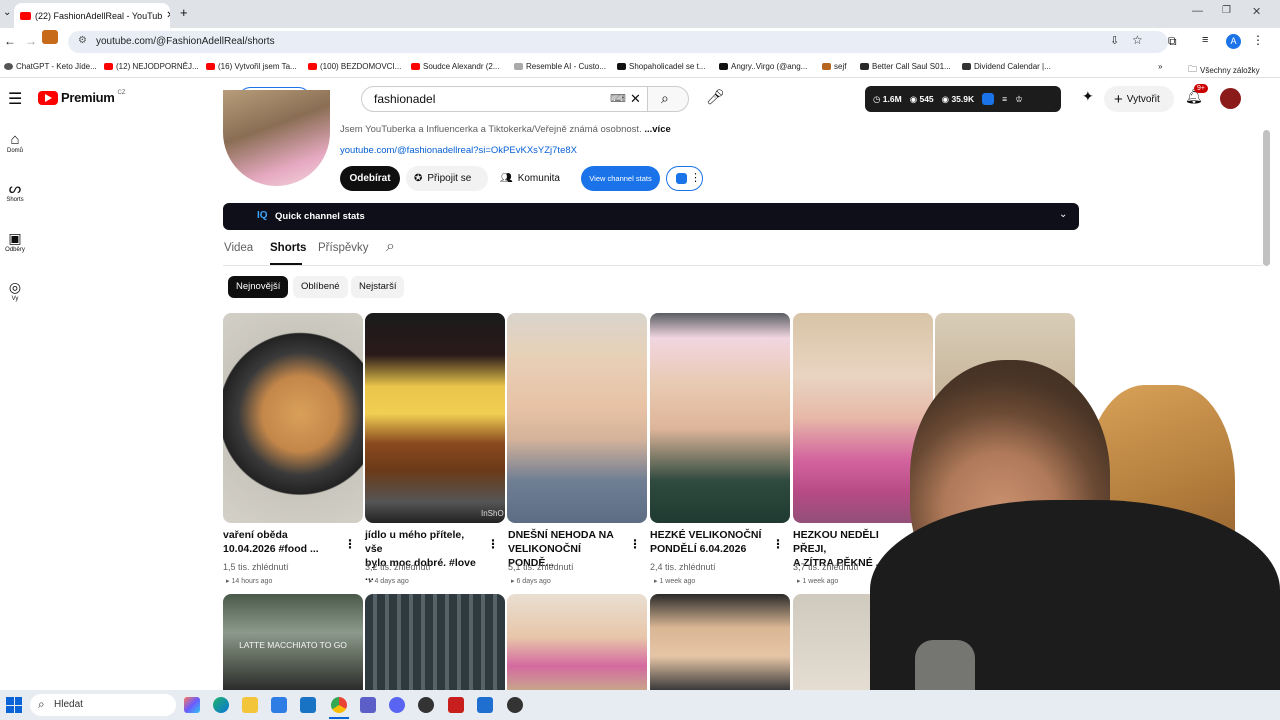 The width and height of the screenshot is (1280, 720). I want to click on chrome-icon, so click(339, 705).